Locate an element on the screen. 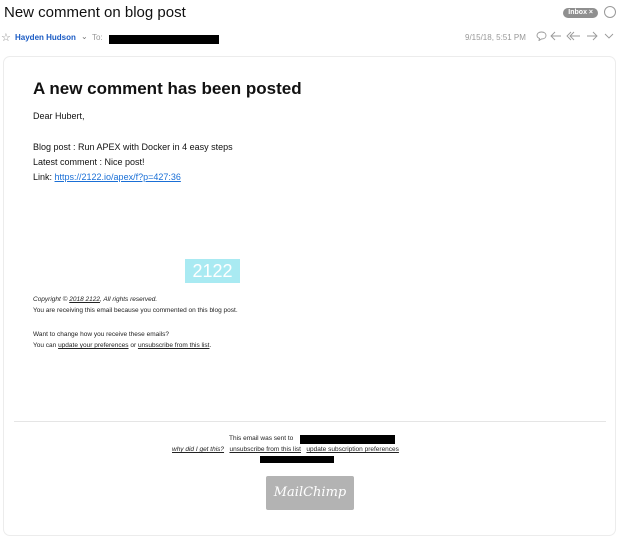 Image resolution: width=620 pixels, height=540 pixels. mailchimp-logo: MailChimp is located at coordinates (310, 493).